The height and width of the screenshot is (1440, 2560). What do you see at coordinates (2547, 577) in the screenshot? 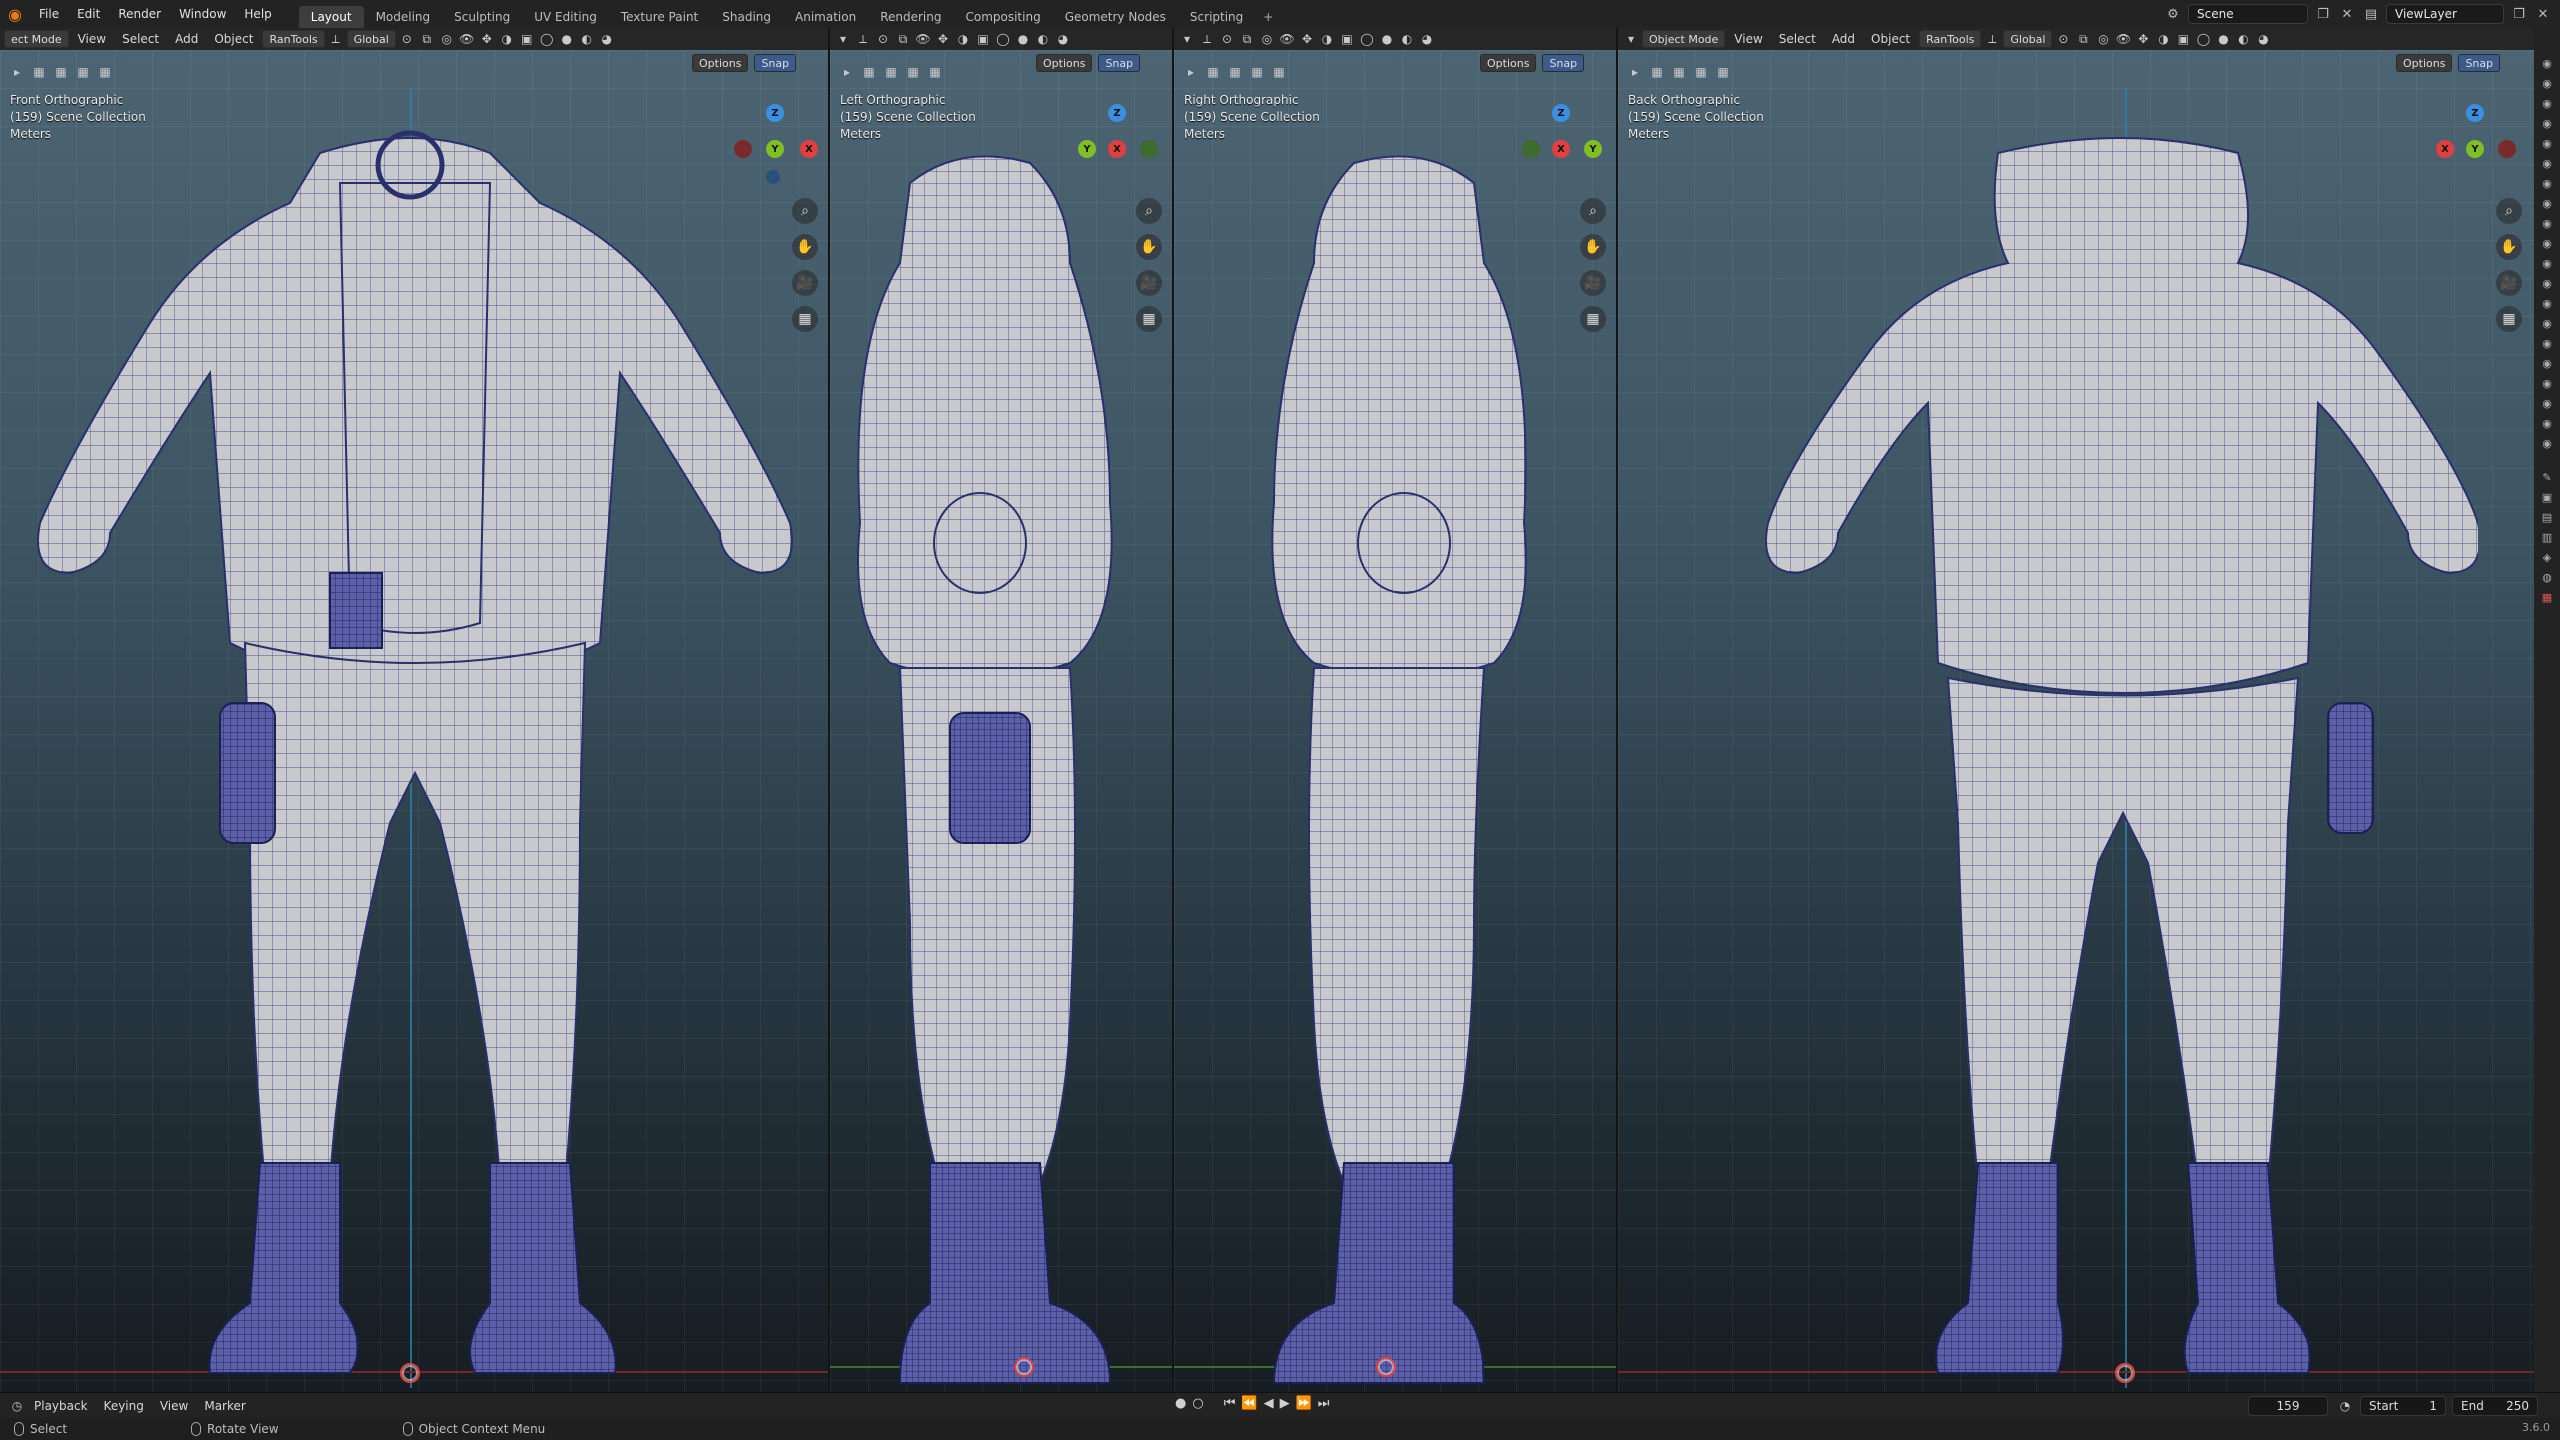
I see `world-properties-icon: ◍` at bounding box center [2547, 577].